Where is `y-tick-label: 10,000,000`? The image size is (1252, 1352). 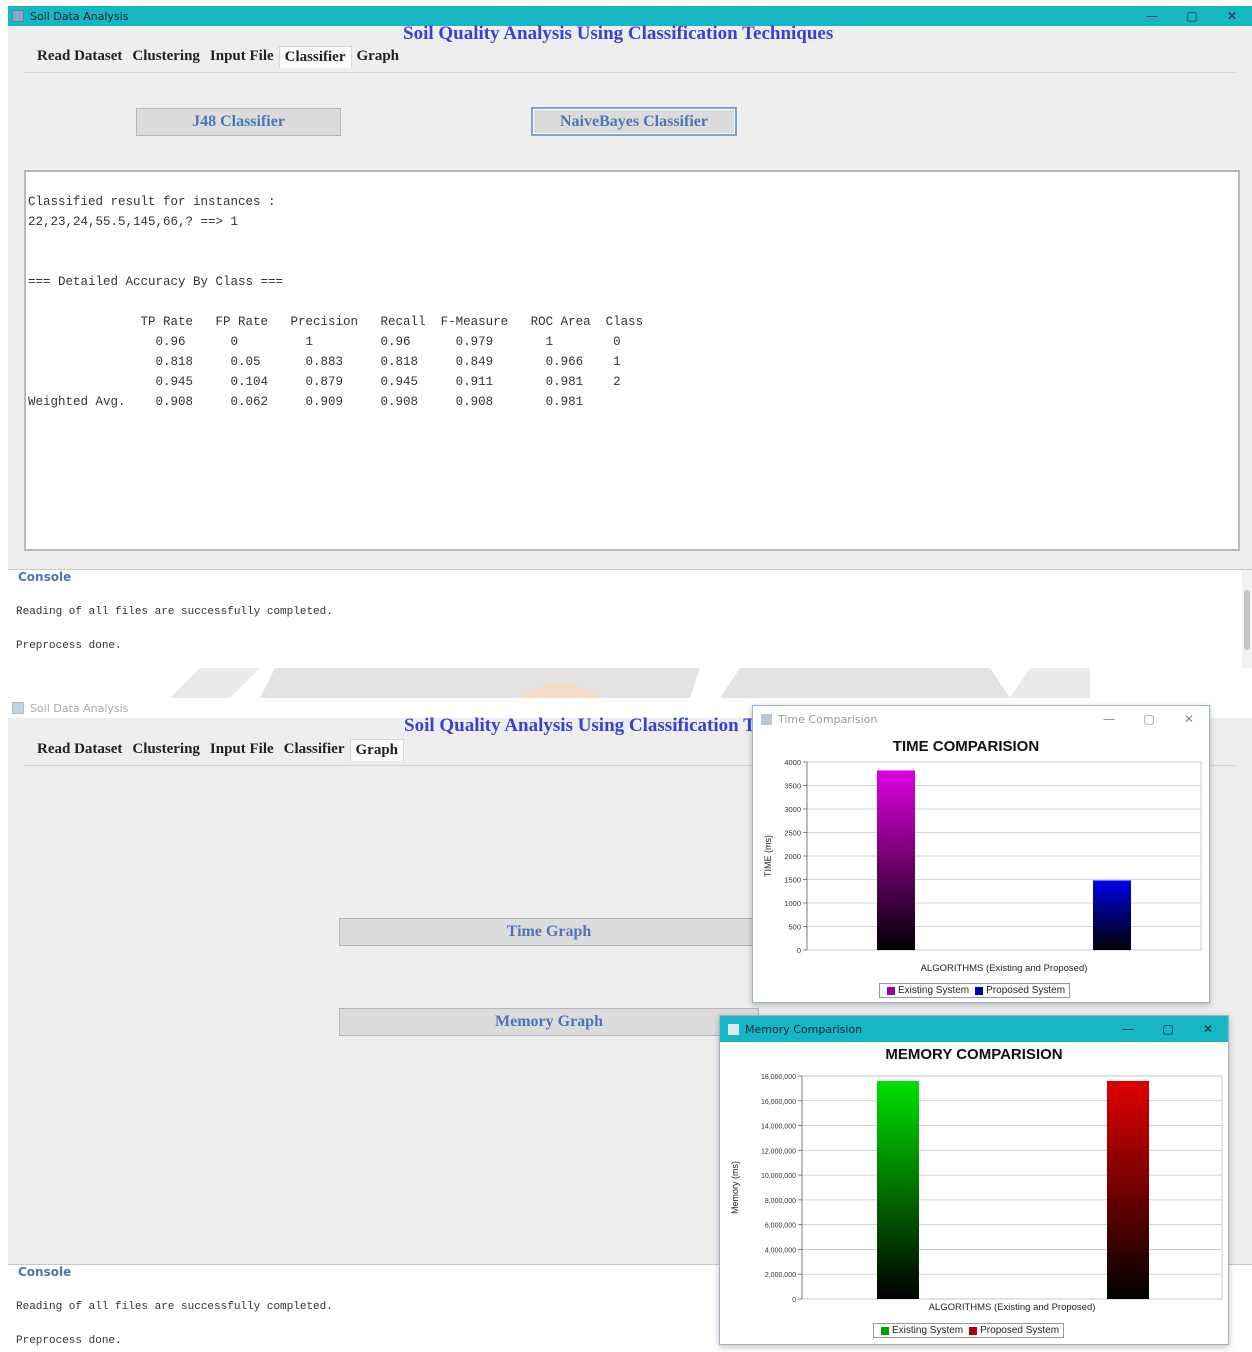
y-tick-label: 10,000,000 is located at coordinates (778, 1176).